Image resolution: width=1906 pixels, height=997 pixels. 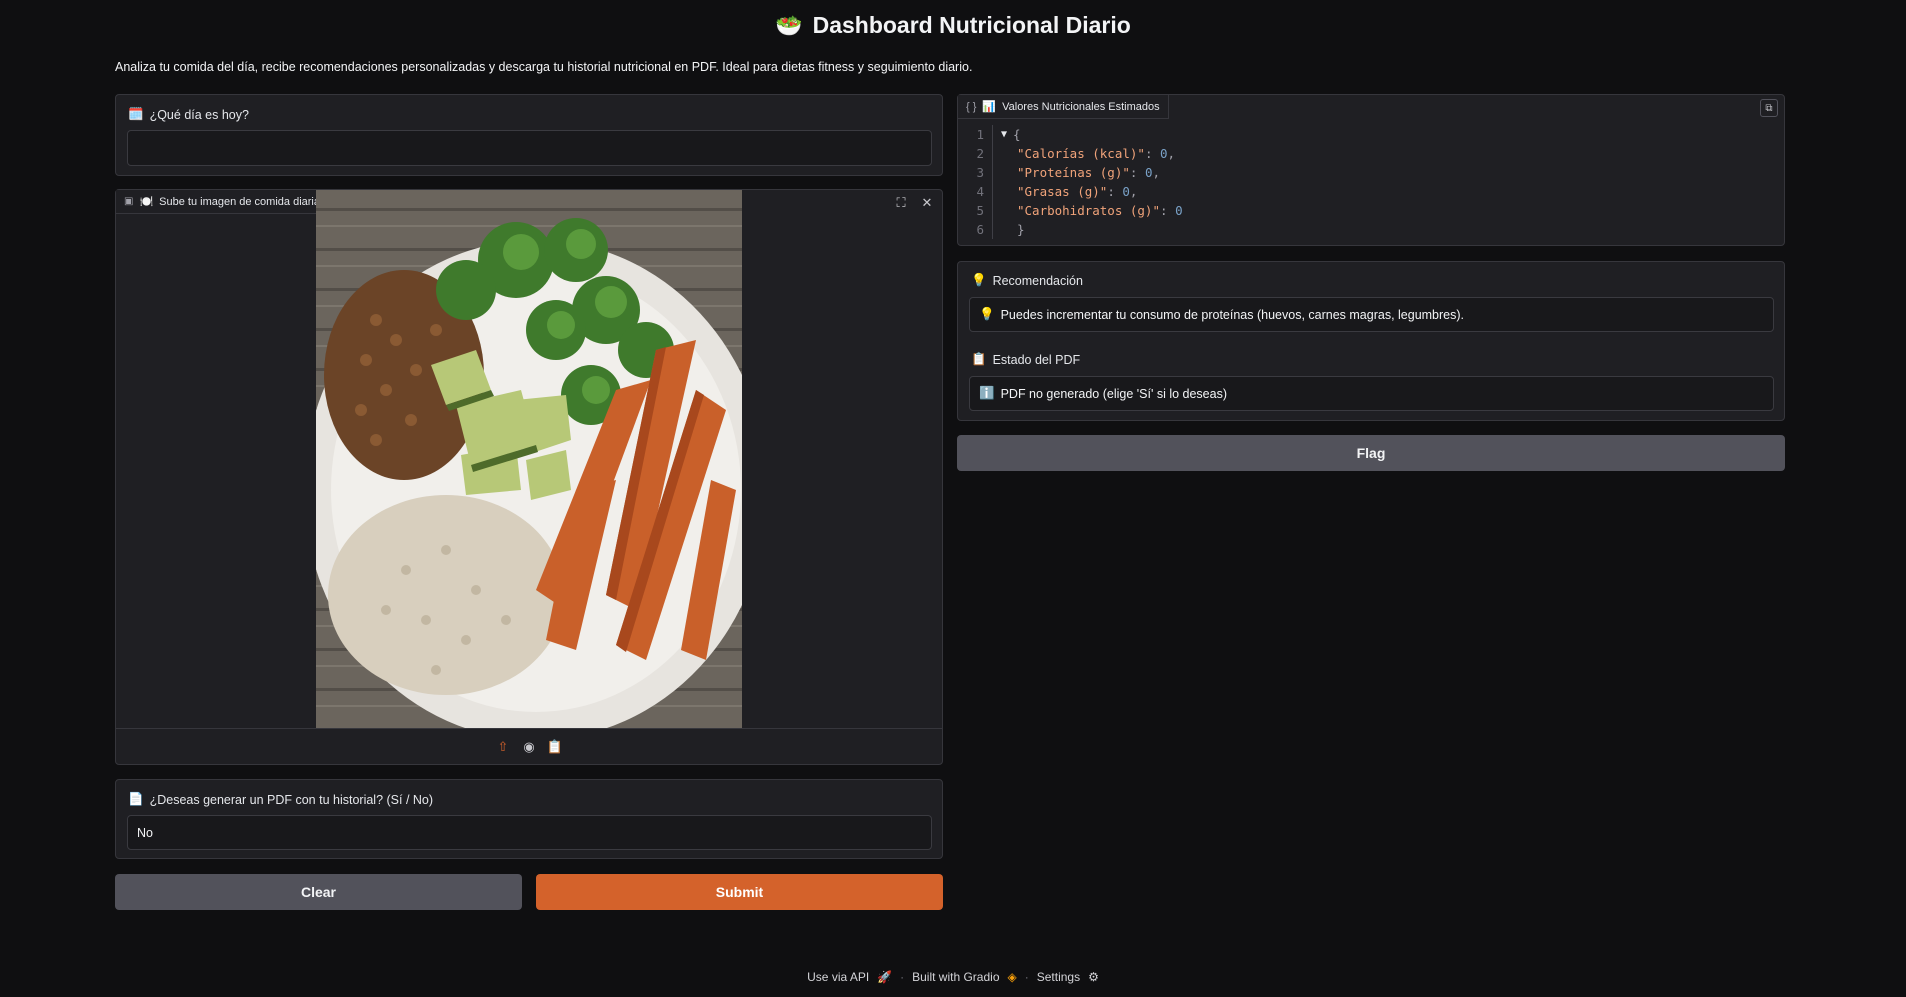 What do you see at coordinates (980, 191) in the screenshot?
I see `line-number: 4` at bounding box center [980, 191].